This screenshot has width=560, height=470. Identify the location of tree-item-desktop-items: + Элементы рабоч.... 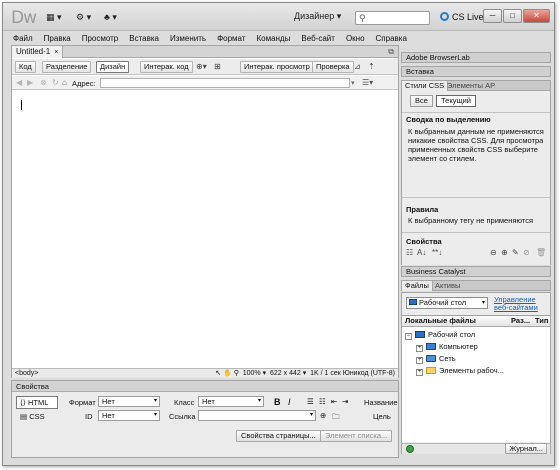
(460, 370).